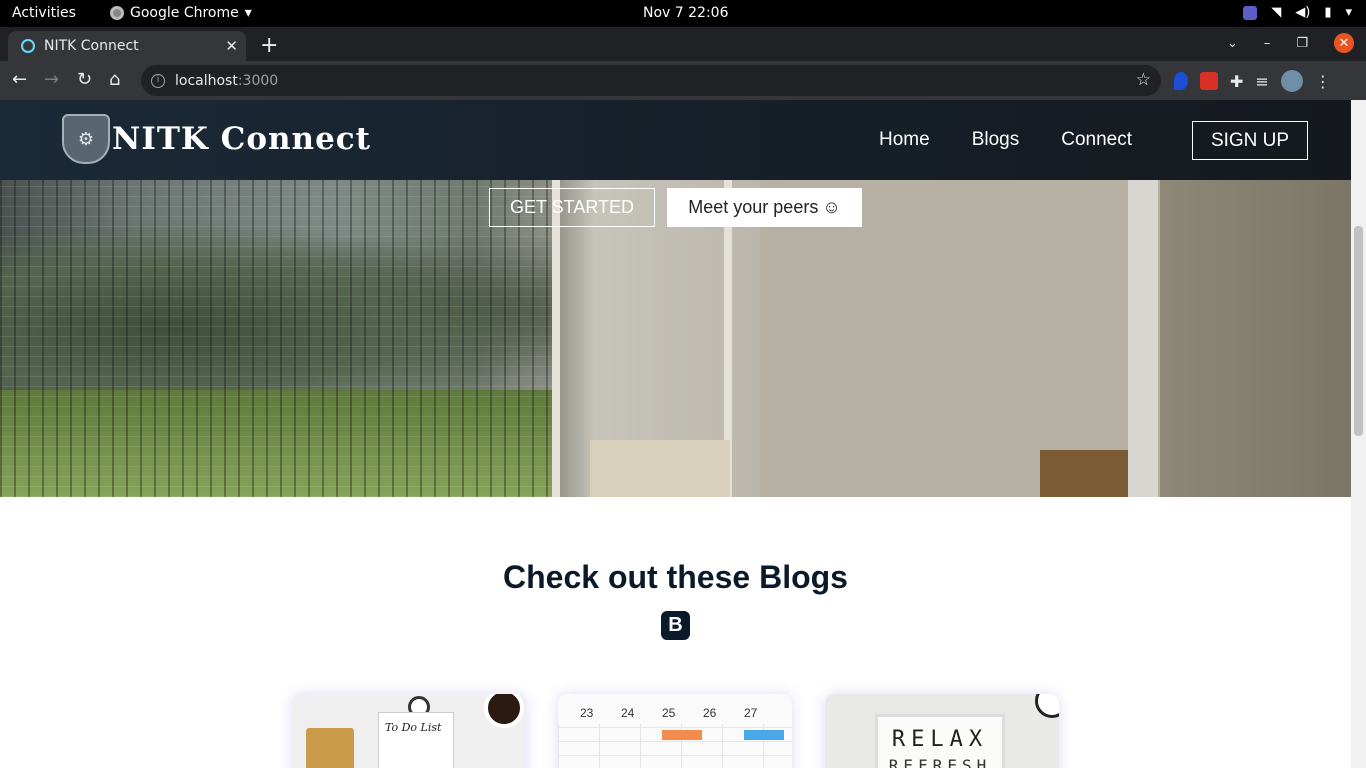 The width and height of the screenshot is (1366, 768). What do you see at coordinates (660, 468) in the screenshot?
I see `hero-books-left` at bounding box center [660, 468].